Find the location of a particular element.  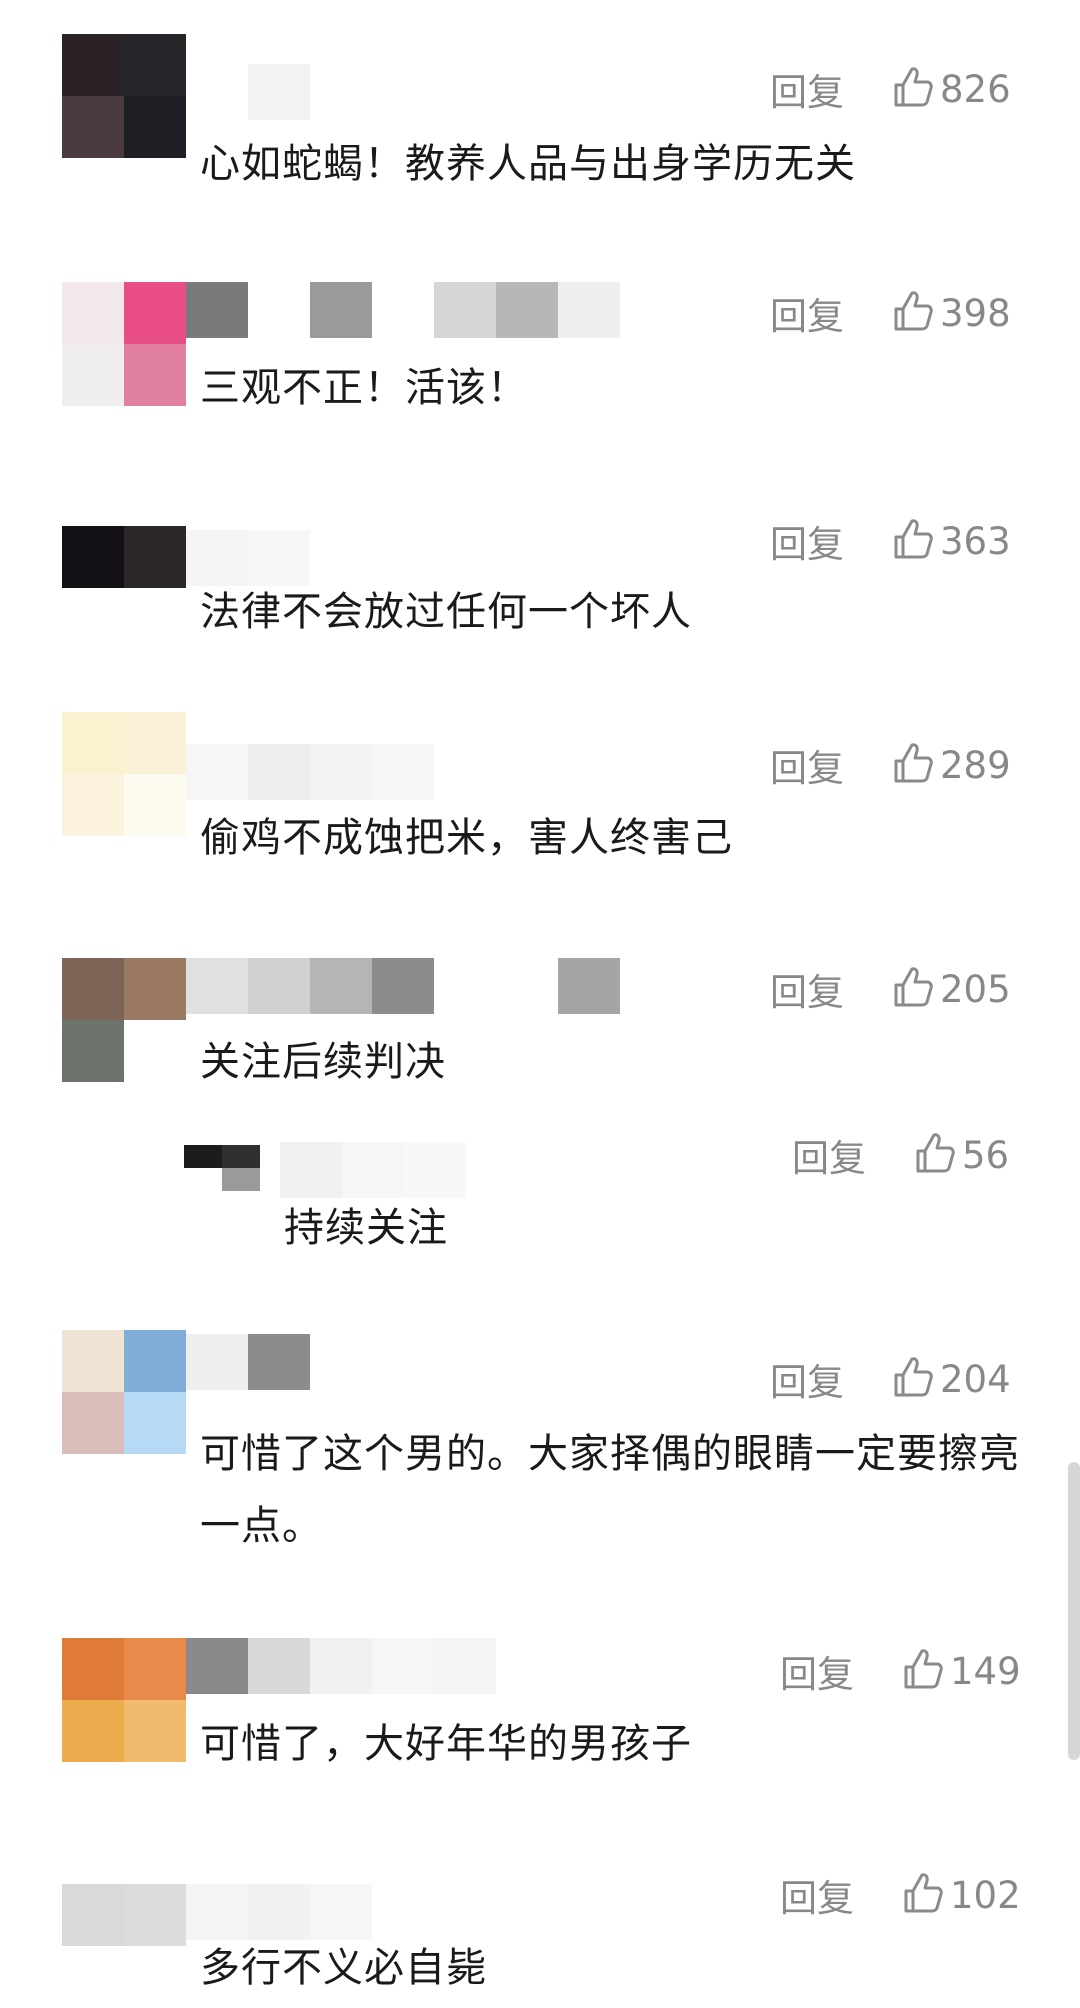

comment-actions: 回复 205 is located at coordinates (890, 989).